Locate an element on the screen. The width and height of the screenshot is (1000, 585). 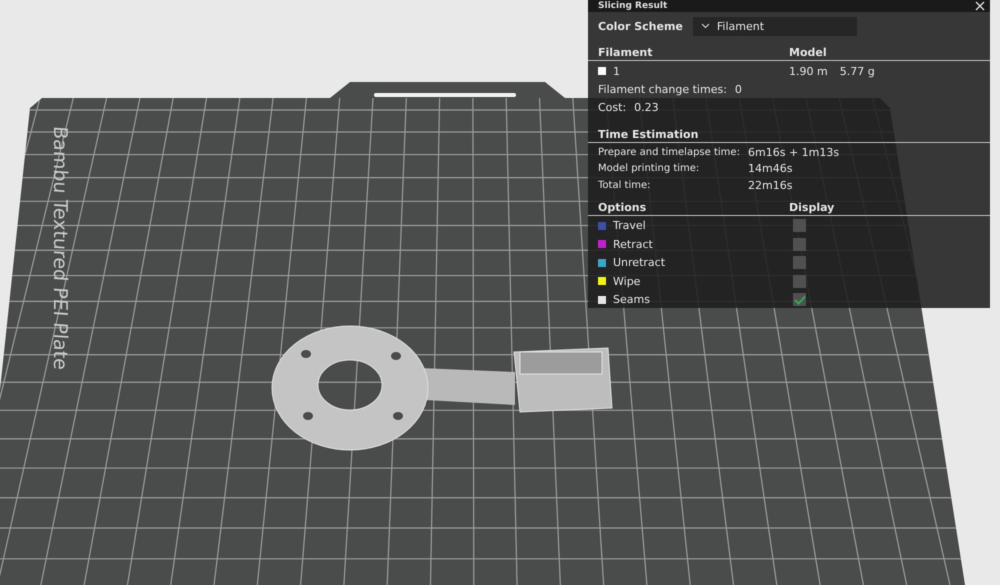
summary-value: 0 is located at coordinates (738, 89).